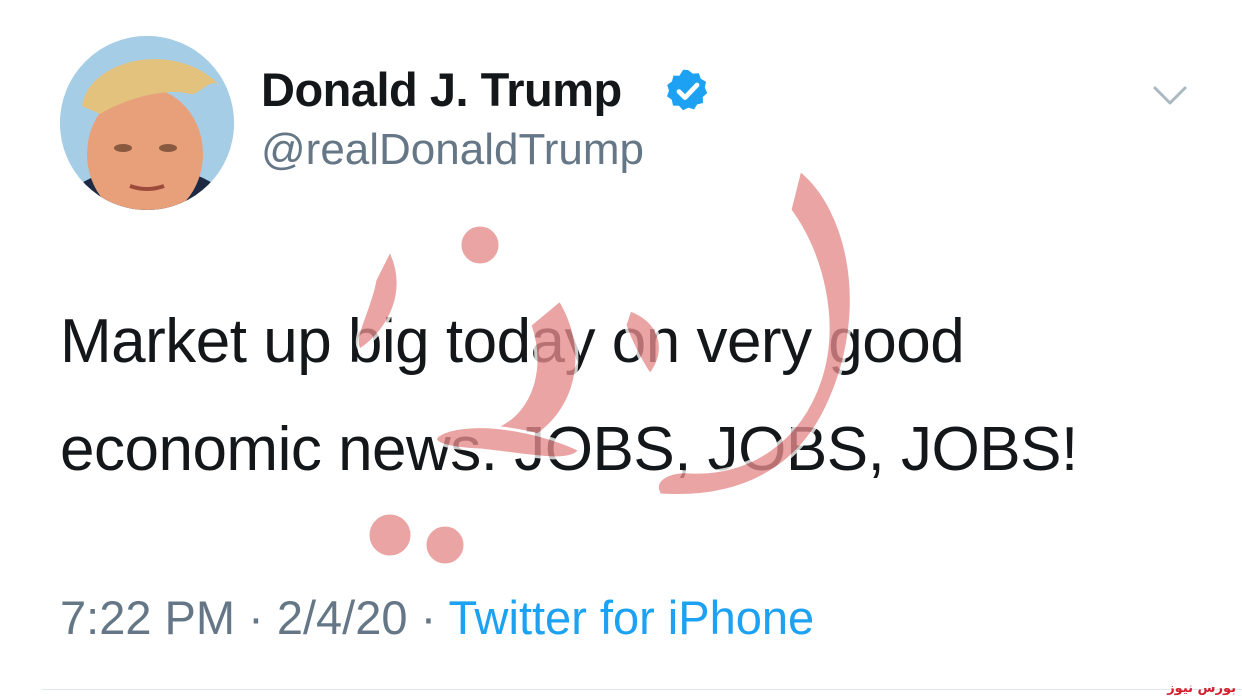 The width and height of the screenshot is (1242, 700). What do you see at coordinates (631, 617) in the screenshot?
I see `tweet-source-link: Twitter for iPhone` at bounding box center [631, 617].